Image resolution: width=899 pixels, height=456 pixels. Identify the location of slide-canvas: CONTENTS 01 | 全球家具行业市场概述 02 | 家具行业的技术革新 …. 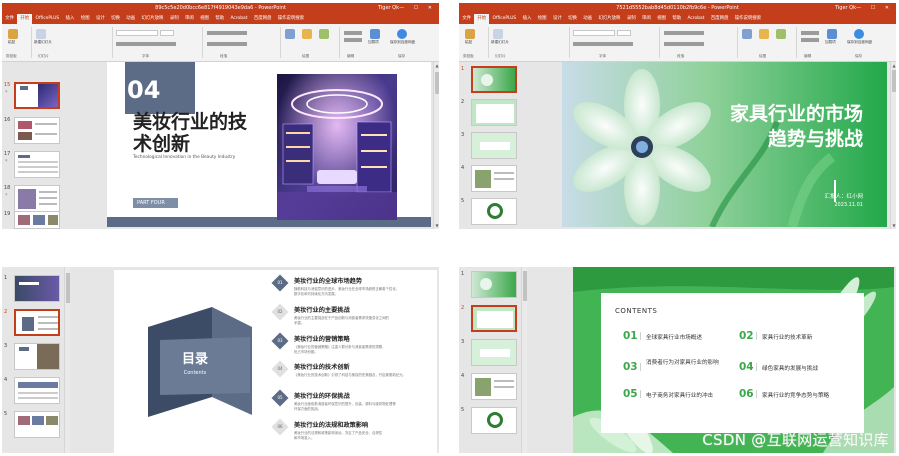
(733, 360).